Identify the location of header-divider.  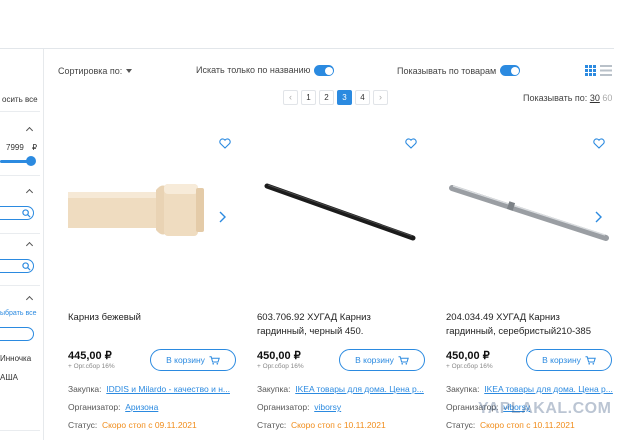
(307, 48).